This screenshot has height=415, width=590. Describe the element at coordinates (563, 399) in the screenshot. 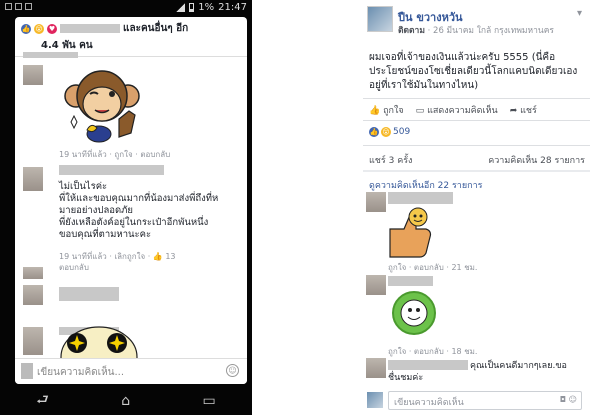

I see `camera-icon: ◘` at that location.